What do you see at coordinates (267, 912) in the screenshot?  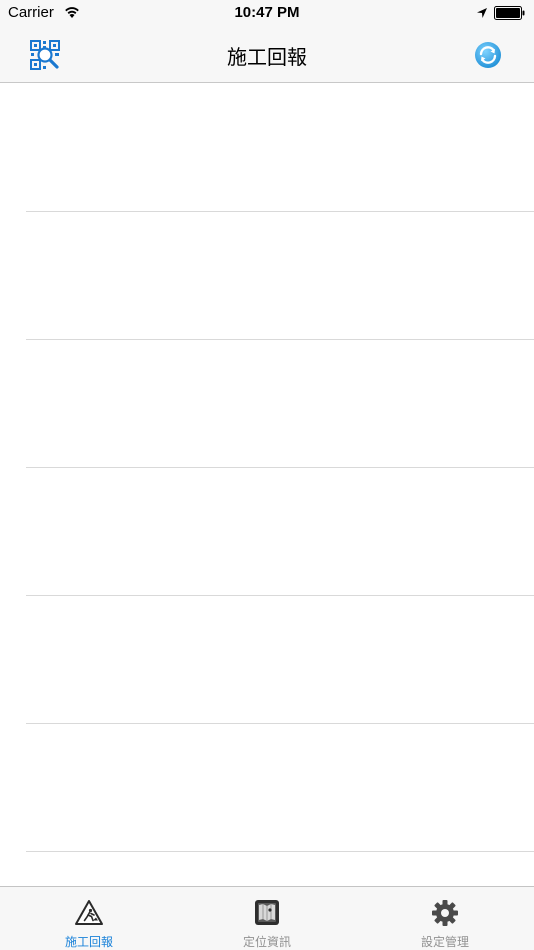 I see `map-book-icon` at bounding box center [267, 912].